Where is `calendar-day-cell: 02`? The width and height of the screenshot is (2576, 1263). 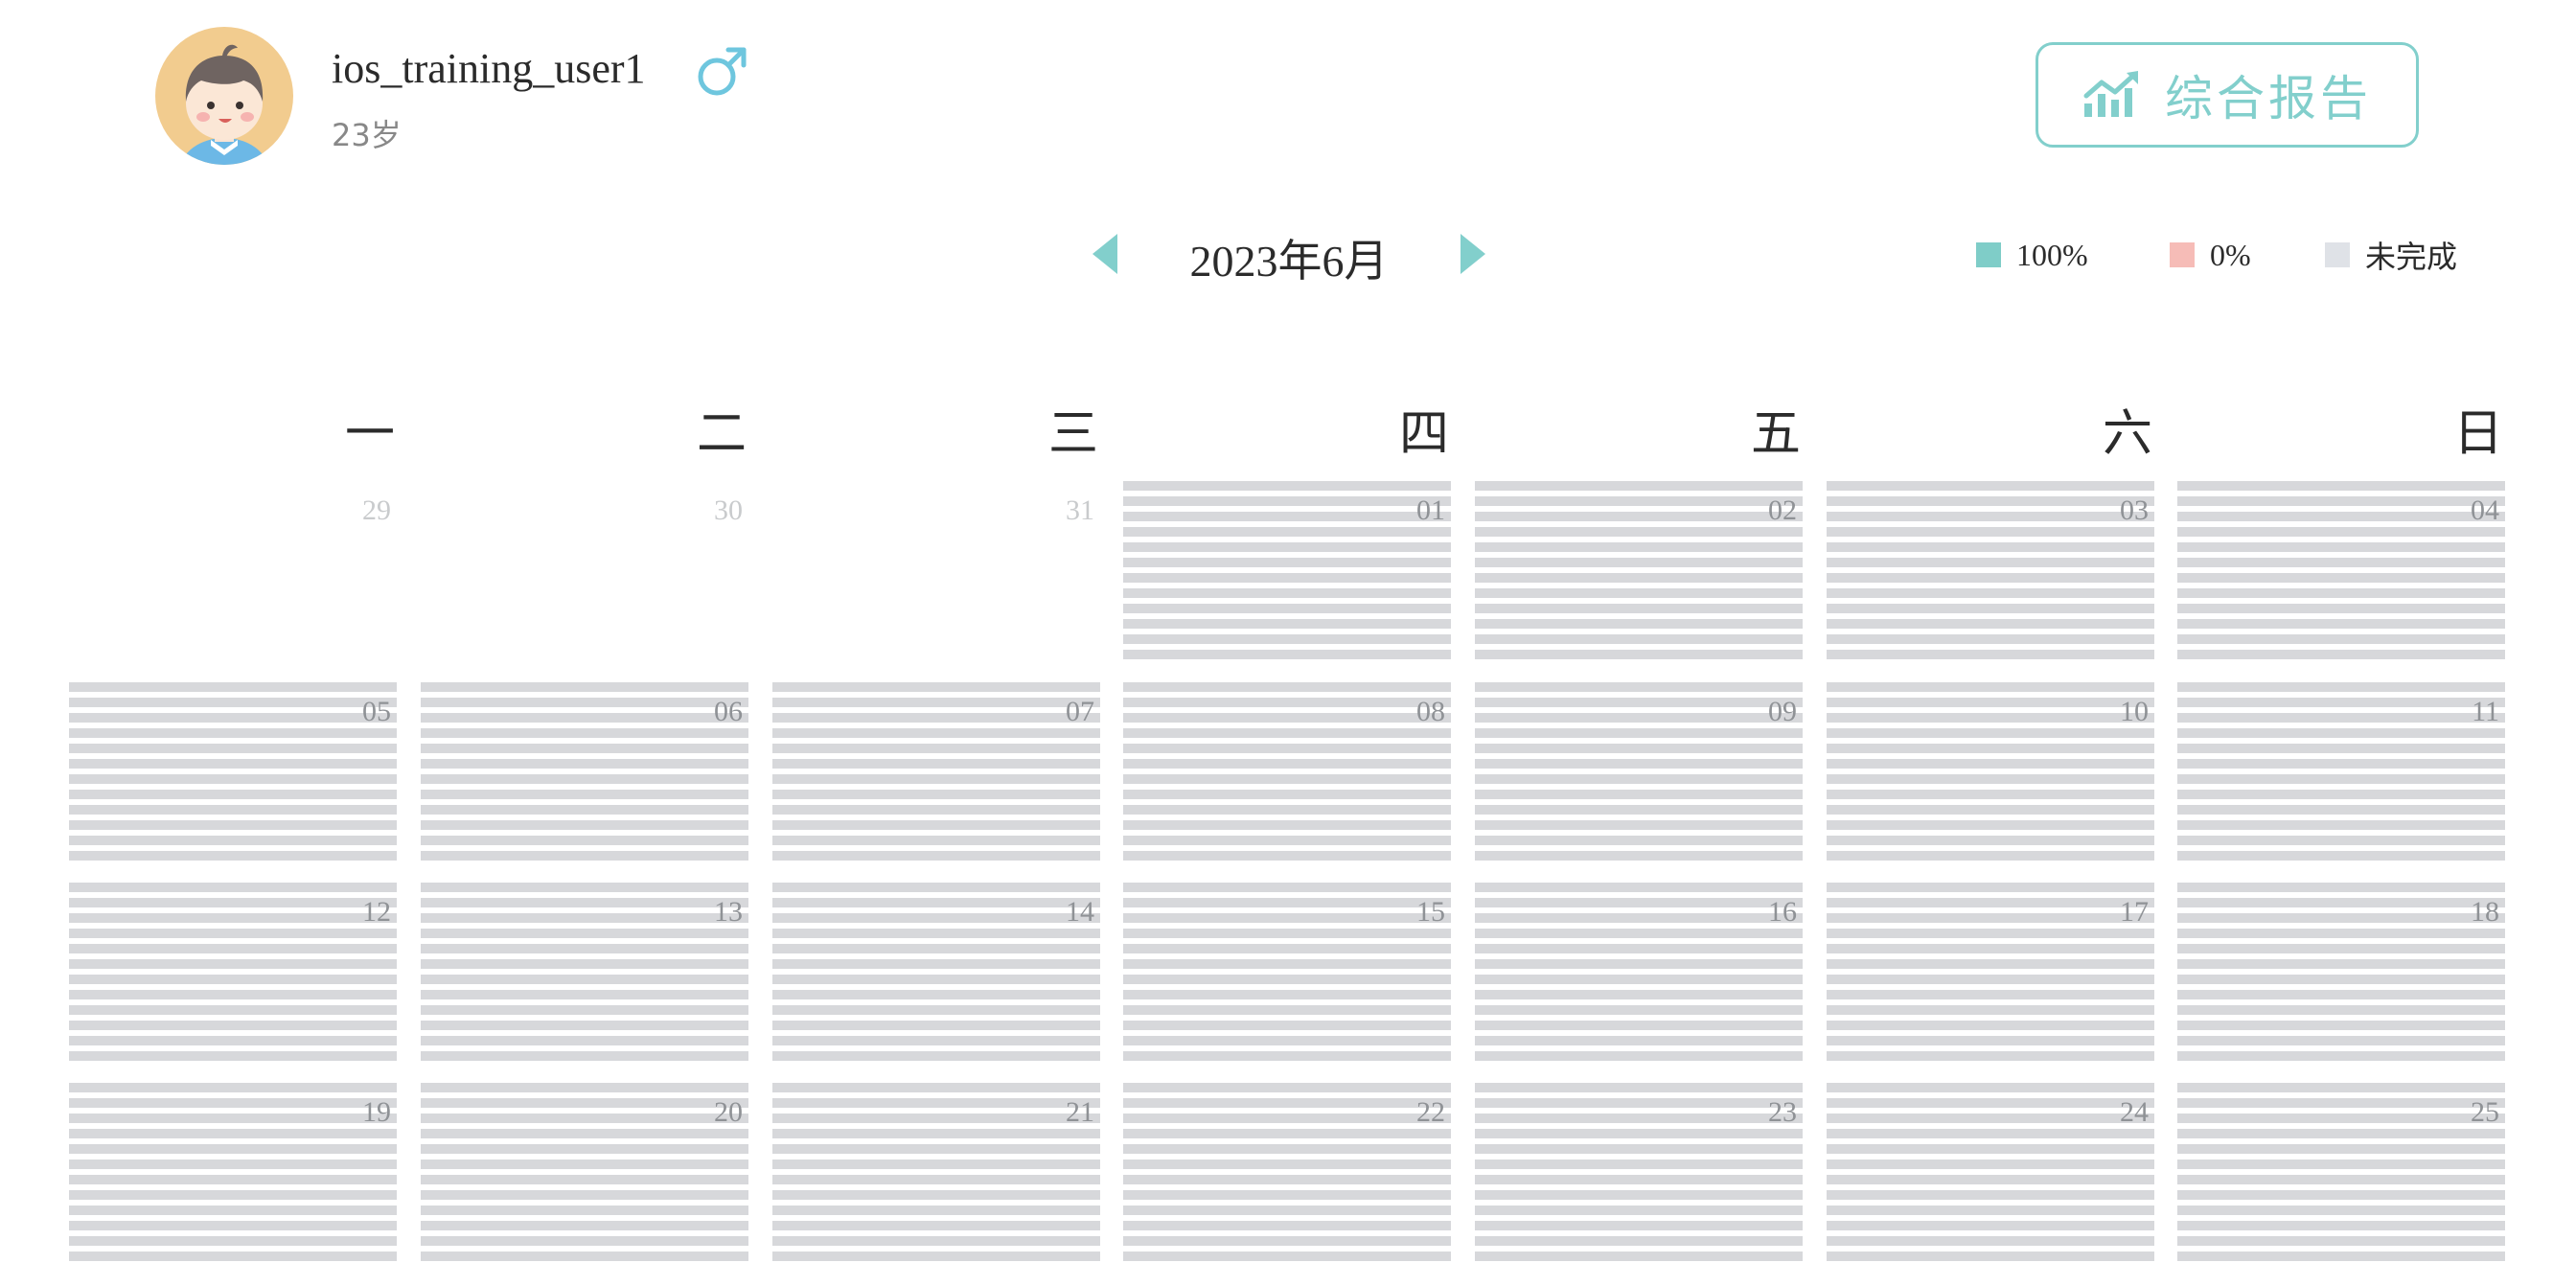 calendar-day-cell: 02 is located at coordinates (1639, 571).